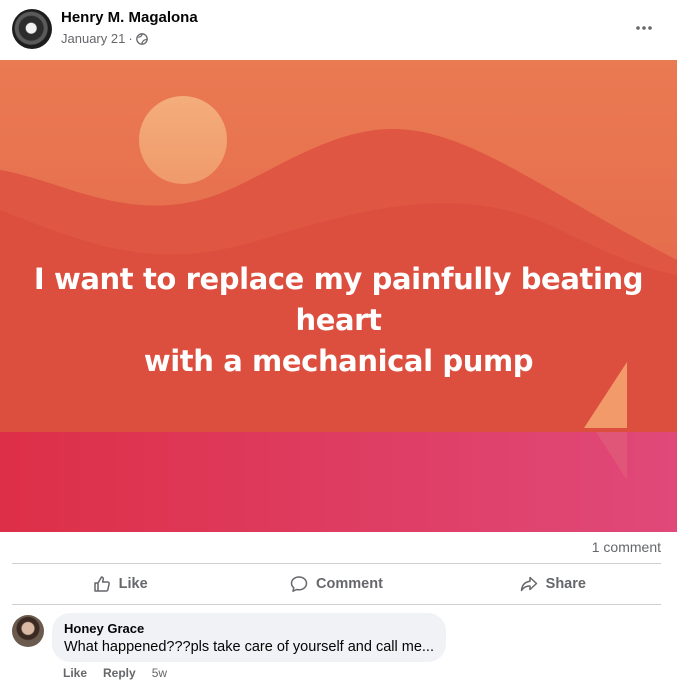 Image resolution: width=677 pixels, height=685 pixels. I want to click on action-bar: Like Comment Share, so click(336, 584).